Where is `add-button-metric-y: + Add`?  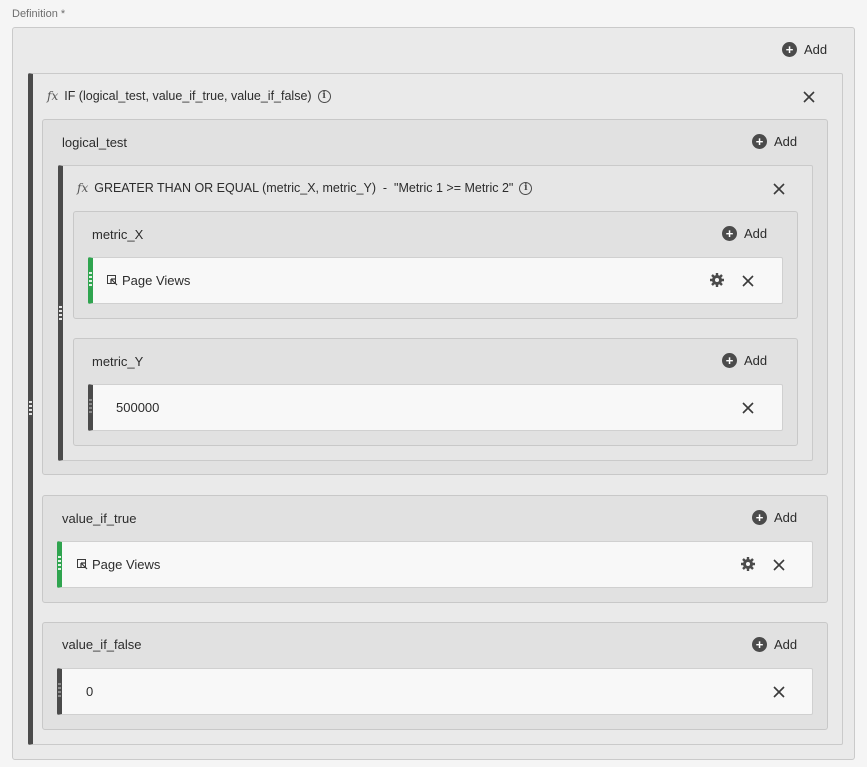 add-button-metric-y: + Add is located at coordinates (744, 360).